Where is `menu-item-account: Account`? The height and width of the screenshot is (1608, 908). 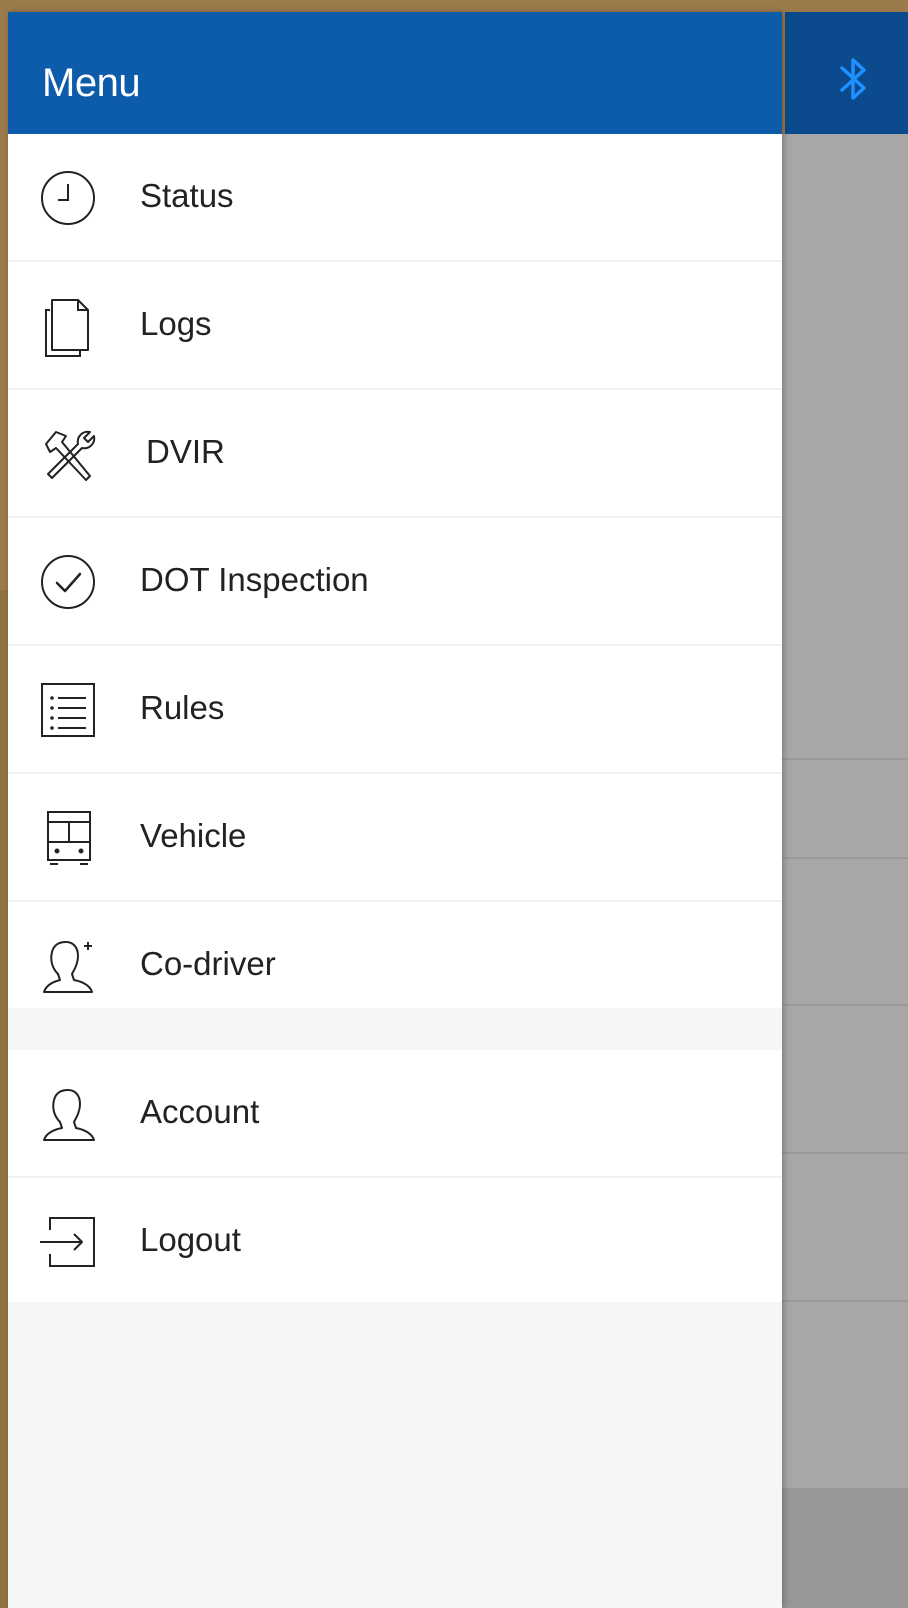 menu-item-account: Account is located at coordinates (395, 1114).